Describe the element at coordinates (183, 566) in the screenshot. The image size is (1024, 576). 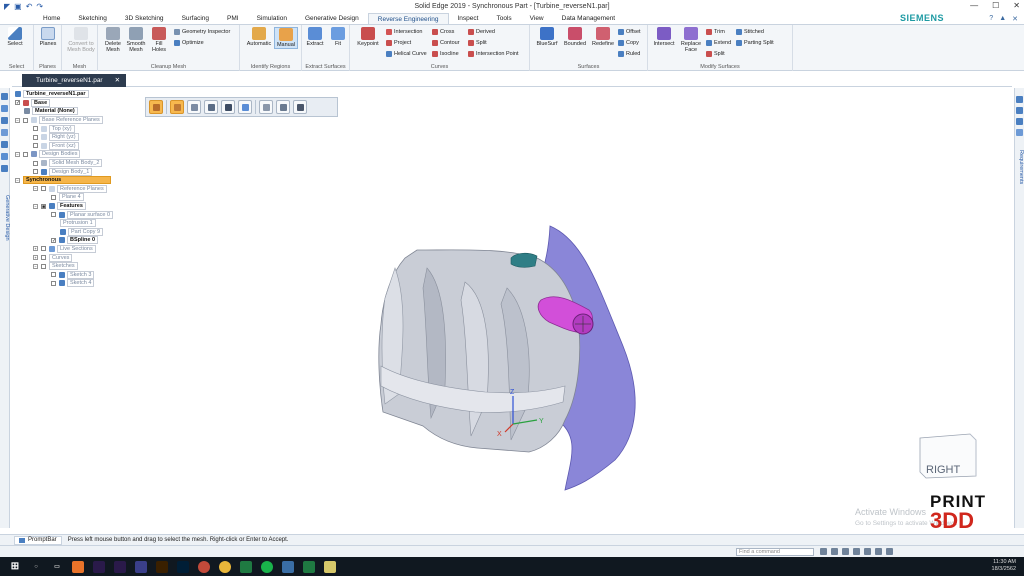
I see `photoshop-icon` at that location.